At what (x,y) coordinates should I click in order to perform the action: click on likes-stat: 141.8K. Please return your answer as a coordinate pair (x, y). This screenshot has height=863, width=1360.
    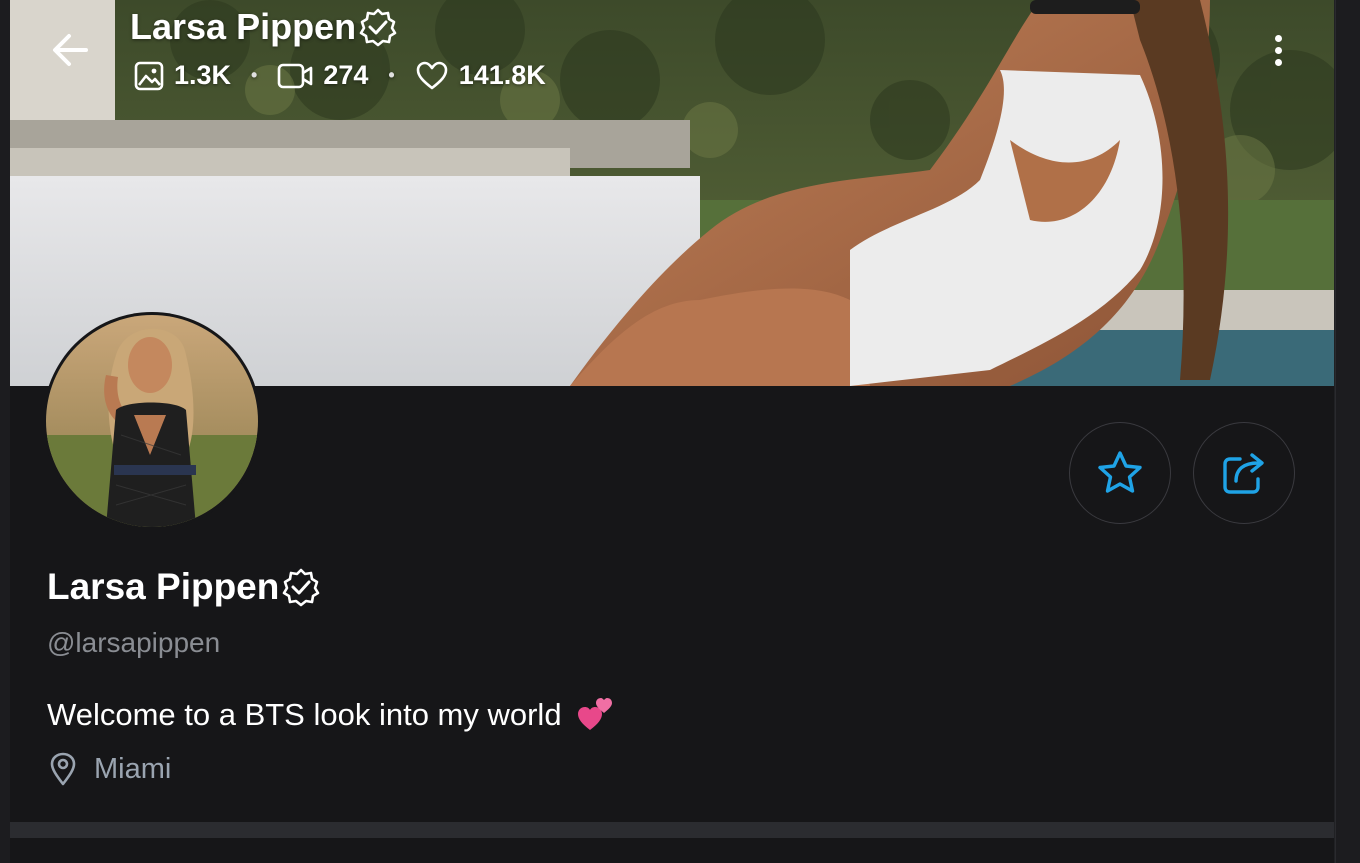
    Looking at the image, I should click on (480, 75).